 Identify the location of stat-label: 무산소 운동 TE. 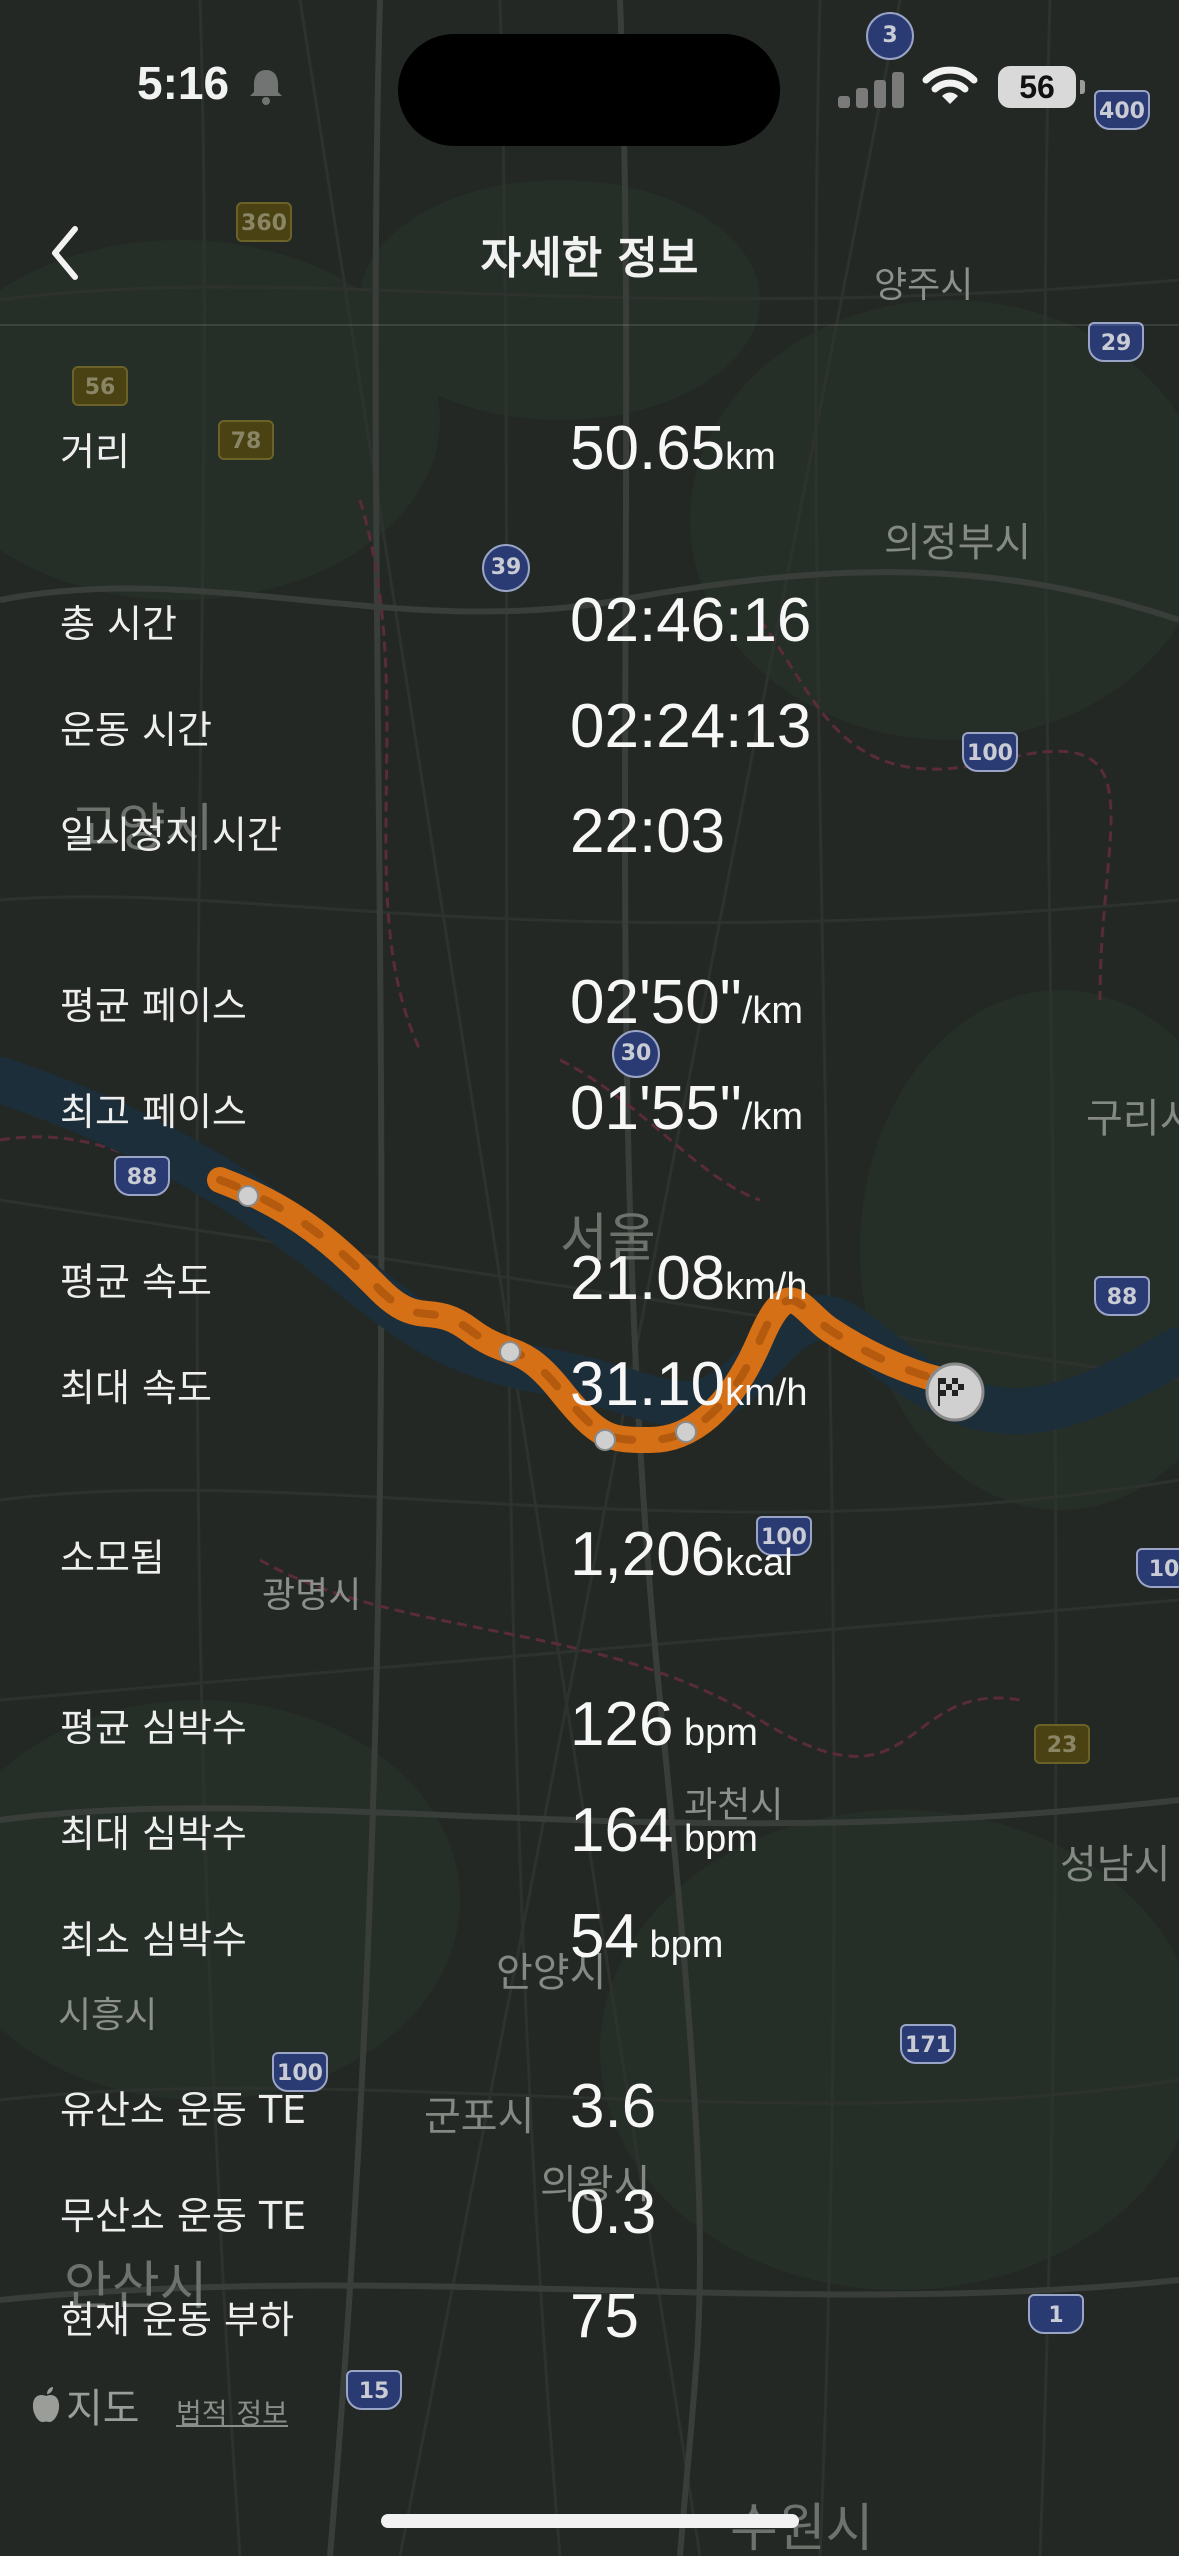
(183, 2216).